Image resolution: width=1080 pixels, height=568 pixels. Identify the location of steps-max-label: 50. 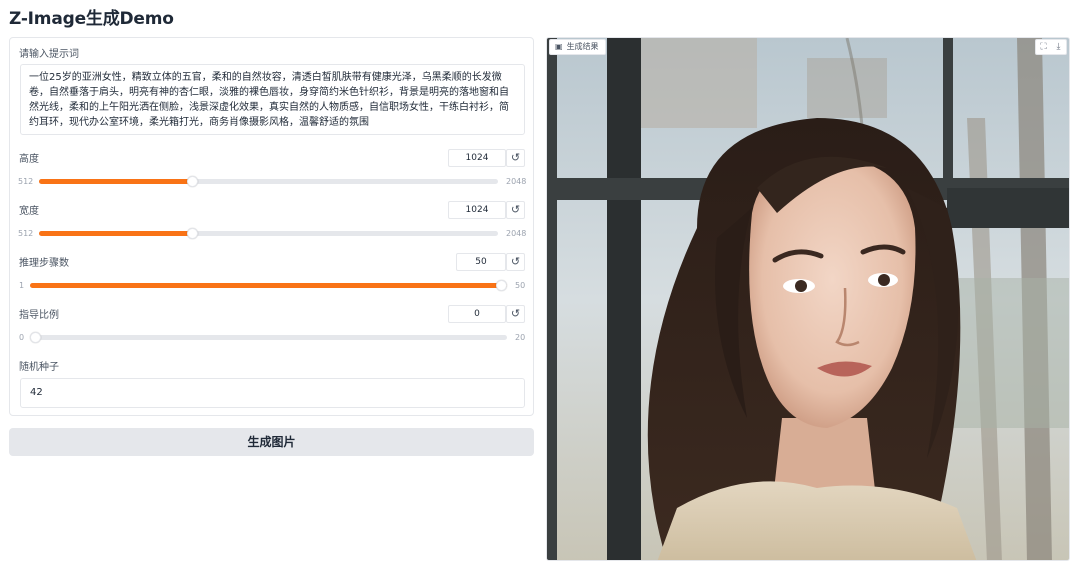
(520, 285).